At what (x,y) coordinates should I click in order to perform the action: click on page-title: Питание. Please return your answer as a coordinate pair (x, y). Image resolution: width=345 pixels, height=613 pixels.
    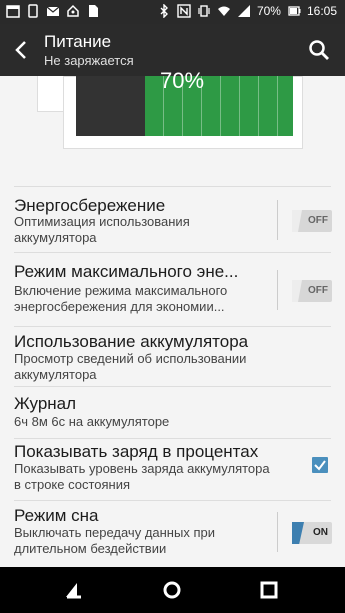
    Looking at the image, I should click on (78, 41).